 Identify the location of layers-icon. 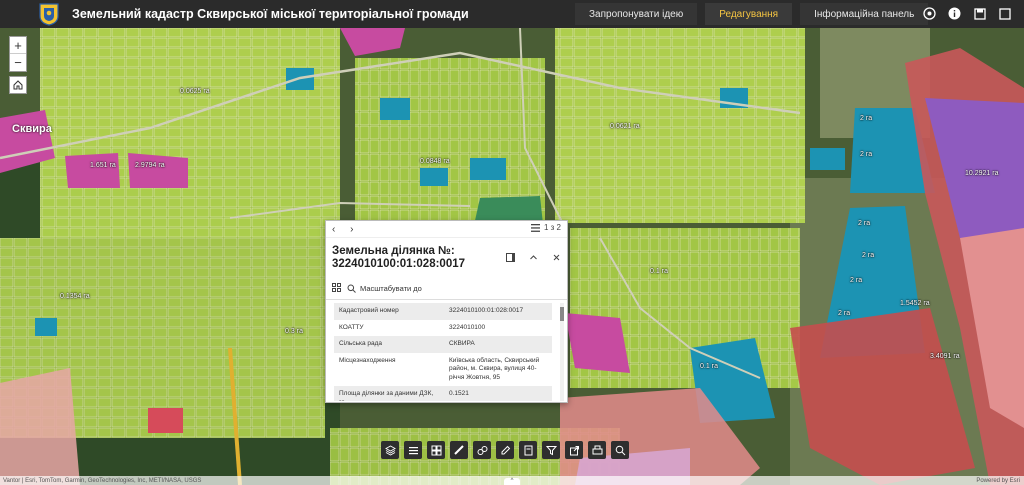
(390, 450).